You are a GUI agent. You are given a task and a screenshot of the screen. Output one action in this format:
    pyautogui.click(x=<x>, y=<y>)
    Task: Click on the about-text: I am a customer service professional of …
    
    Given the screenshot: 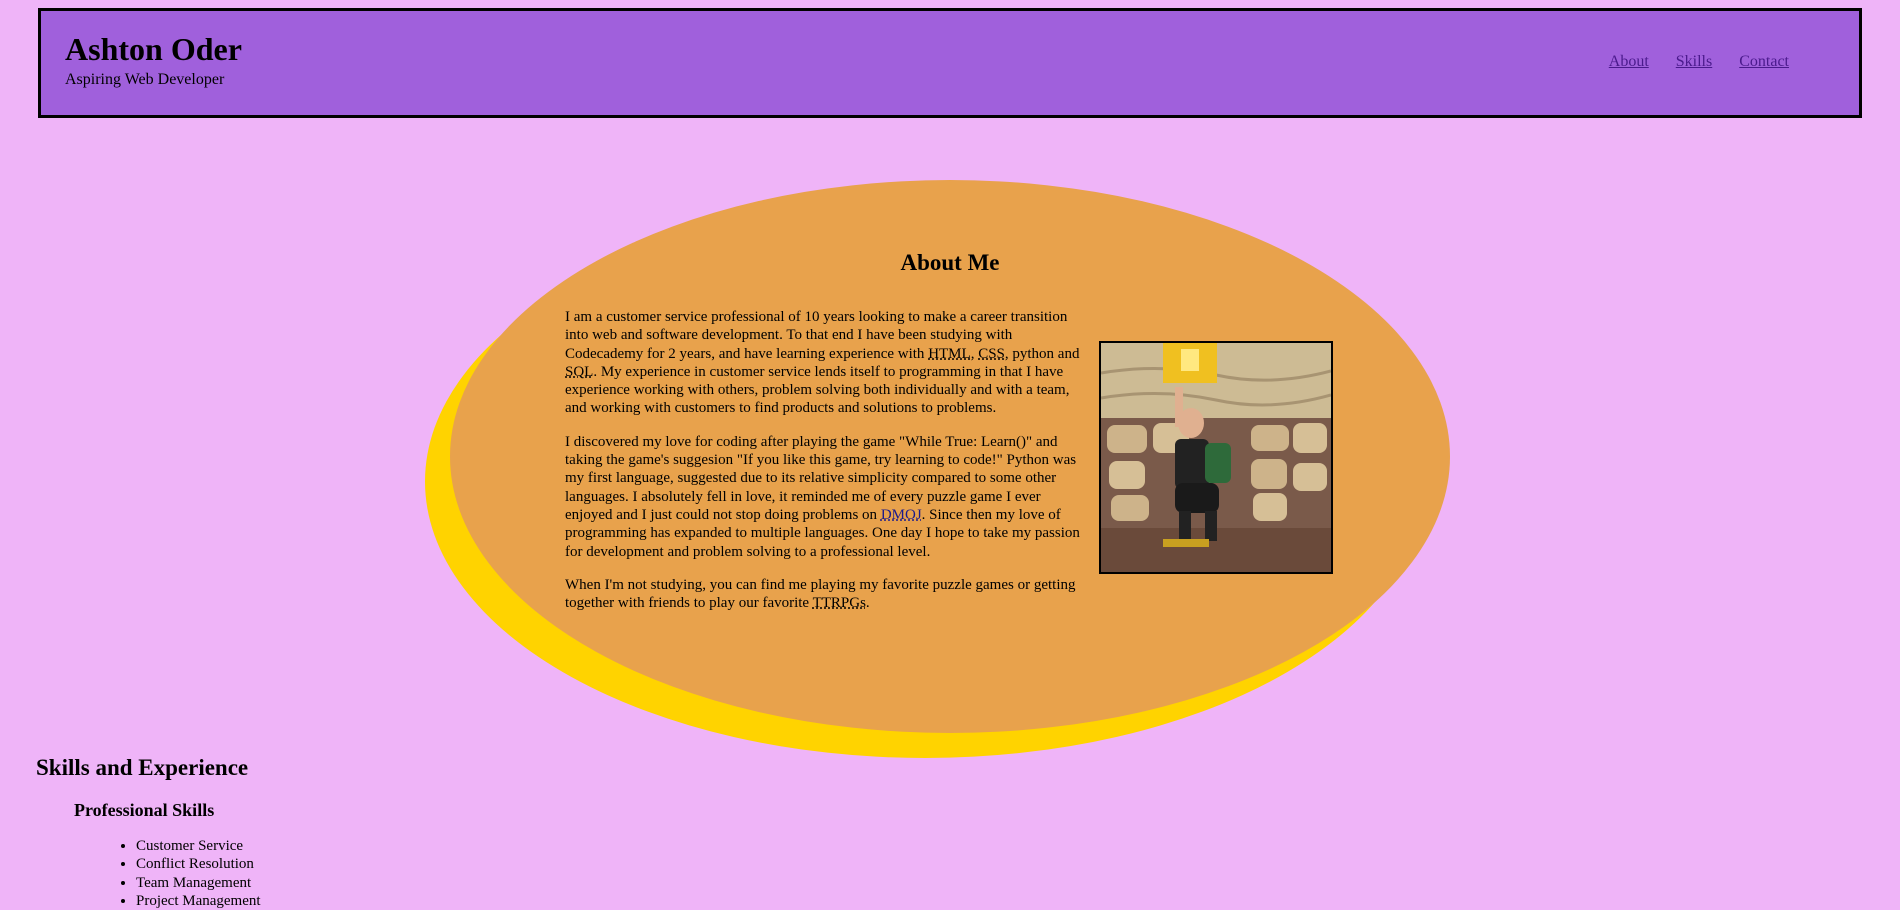 What is the action you would take?
    pyautogui.click(x=825, y=467)
    